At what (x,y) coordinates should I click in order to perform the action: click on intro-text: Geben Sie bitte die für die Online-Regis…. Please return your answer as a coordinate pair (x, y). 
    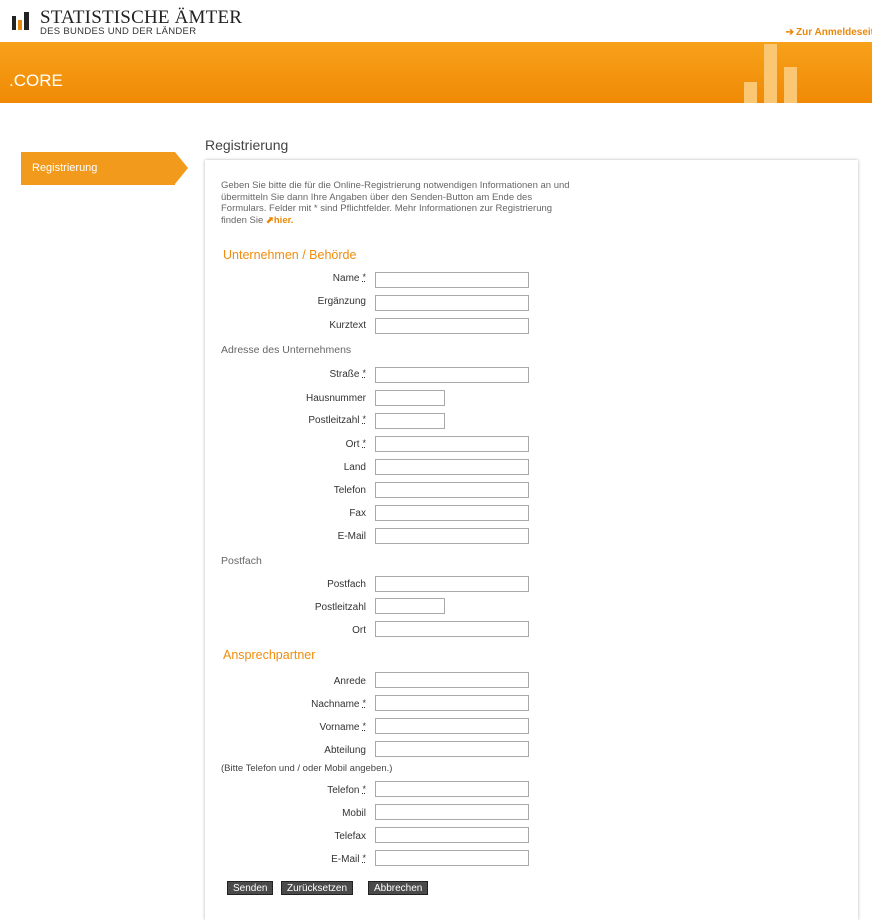
    Looking at the image, I should click on (421, 203).